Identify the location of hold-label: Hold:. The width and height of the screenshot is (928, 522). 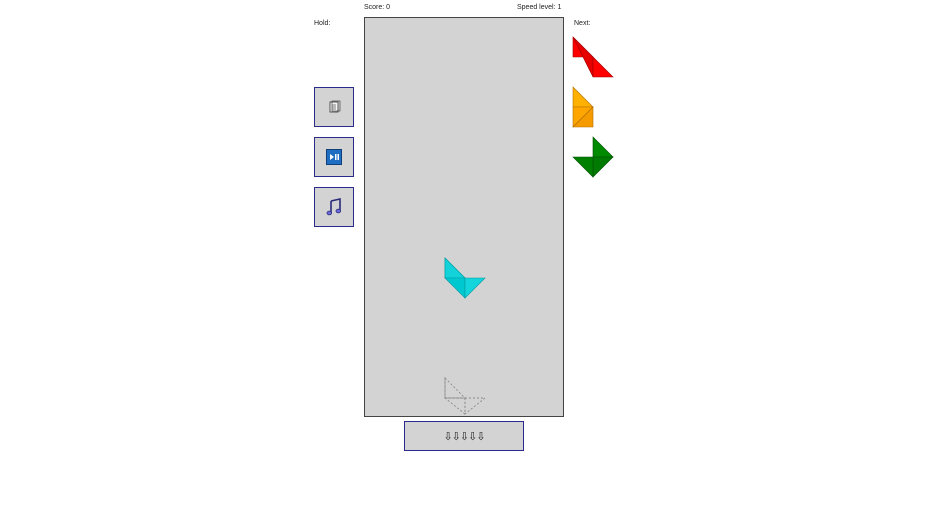
(322, 23).